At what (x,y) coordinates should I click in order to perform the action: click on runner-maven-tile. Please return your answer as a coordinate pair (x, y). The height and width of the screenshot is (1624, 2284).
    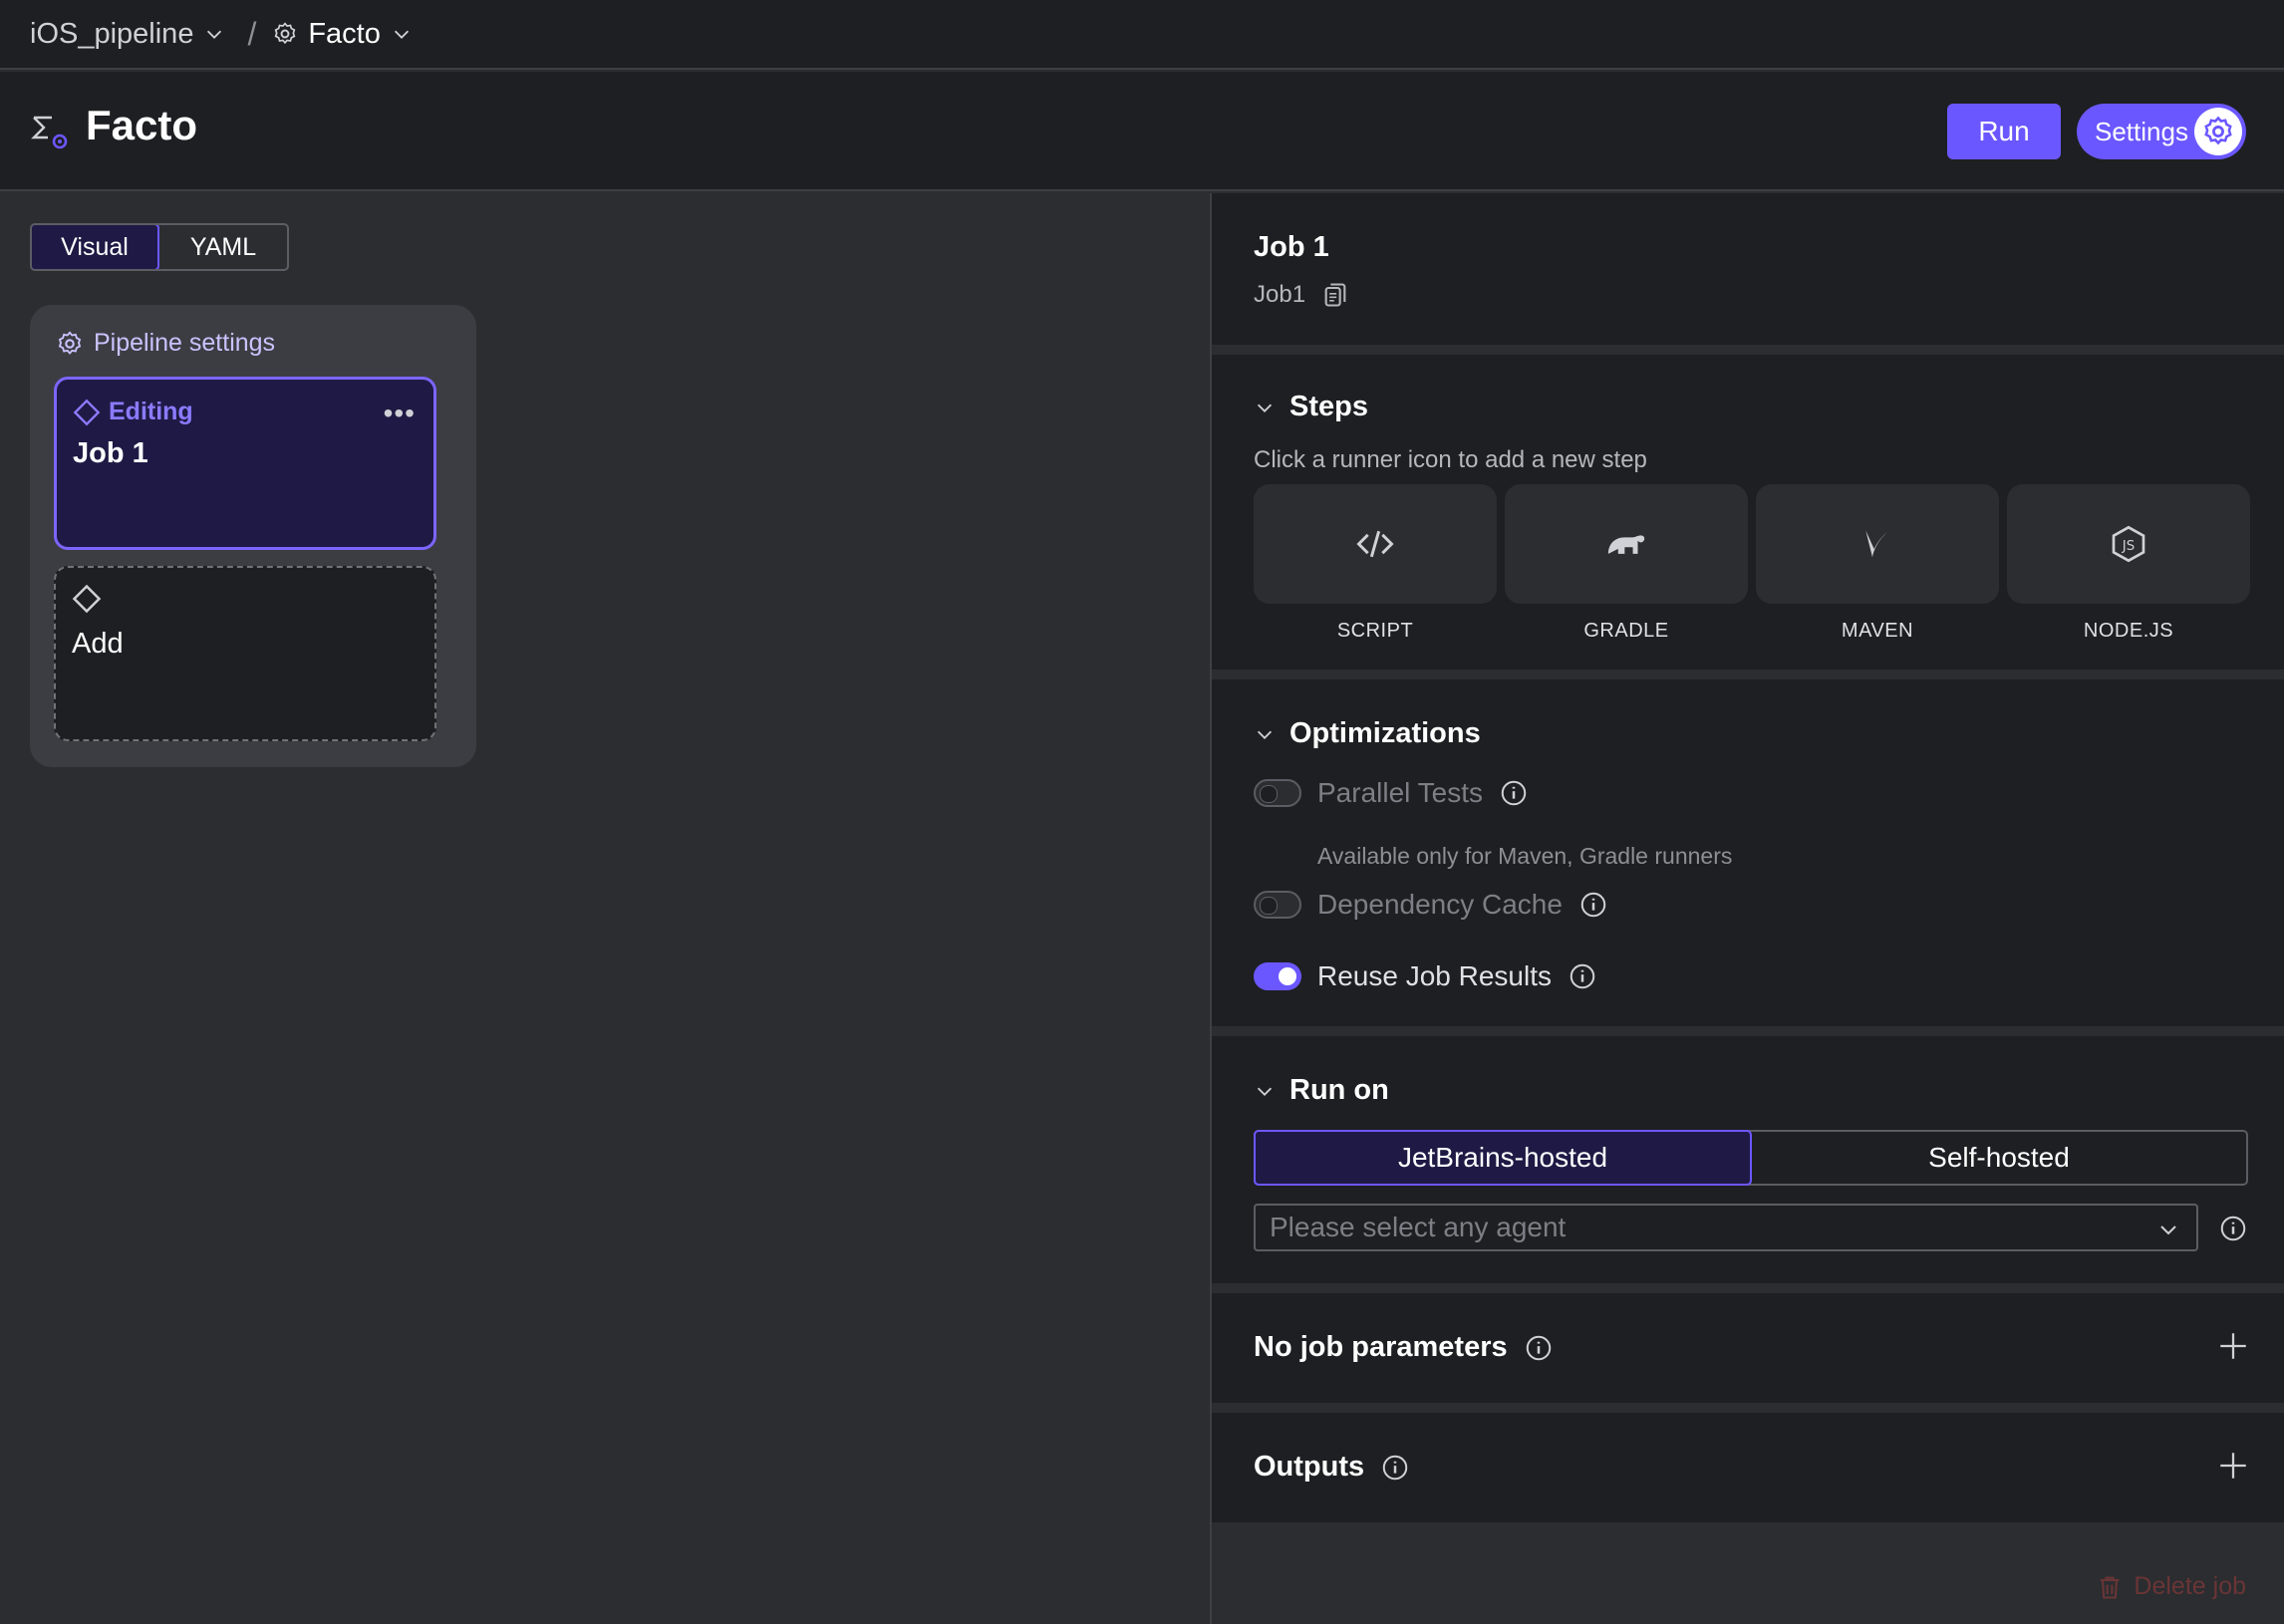
    Looking at the image, I should click on (1877, 544).